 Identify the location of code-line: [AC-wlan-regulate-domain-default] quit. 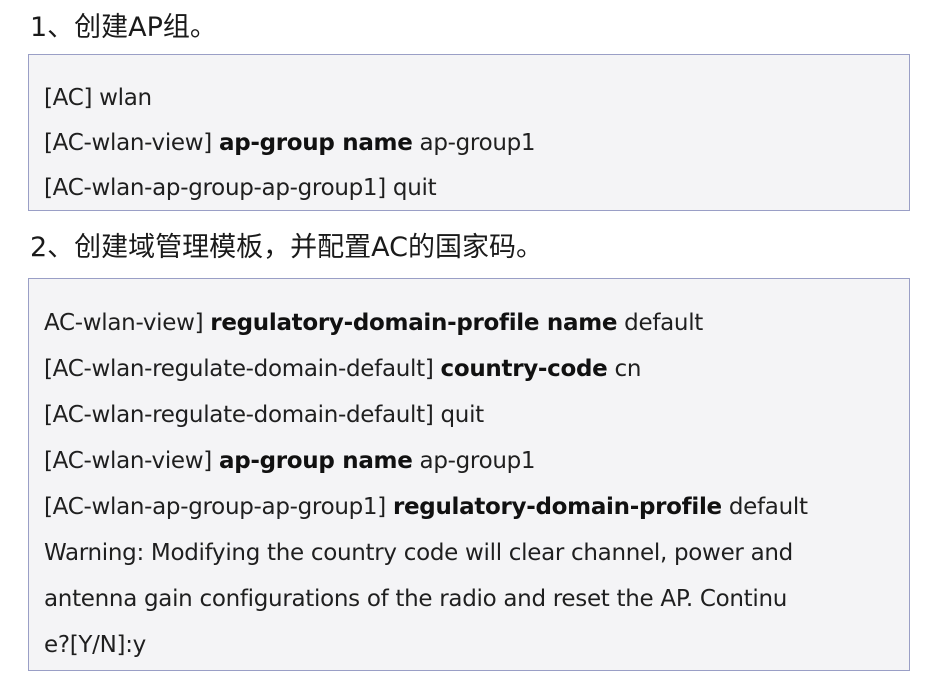
(476, 415).